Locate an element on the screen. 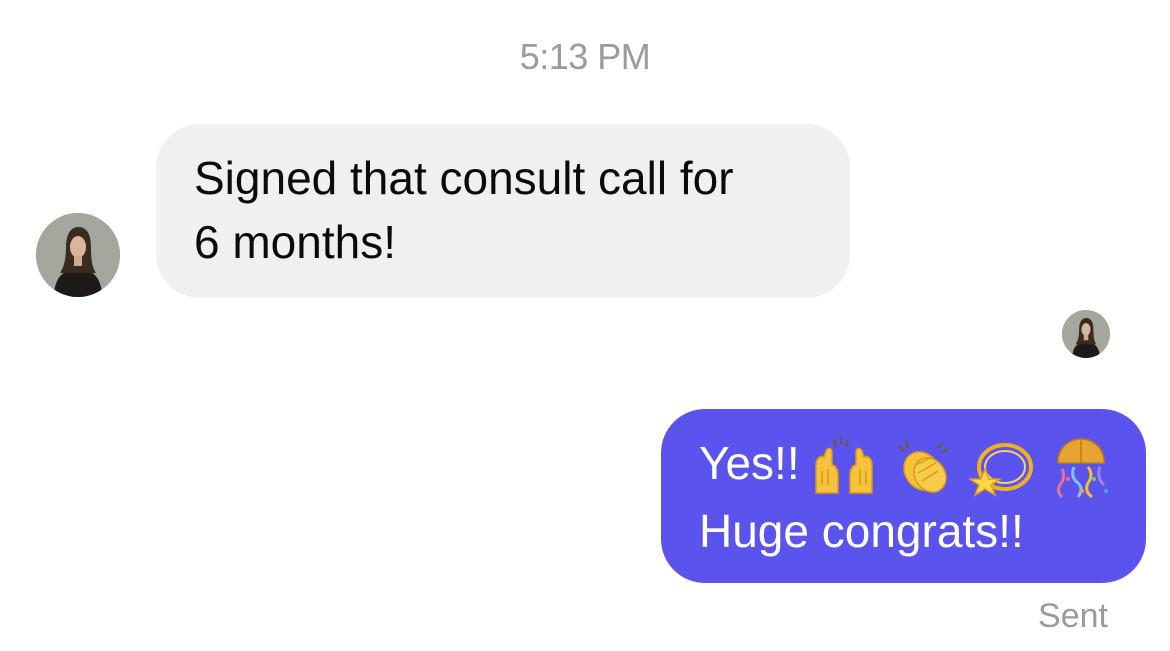 This screenshot has width=1170, height=651. raising-hands-emoji is located at coordinates (843, 465).